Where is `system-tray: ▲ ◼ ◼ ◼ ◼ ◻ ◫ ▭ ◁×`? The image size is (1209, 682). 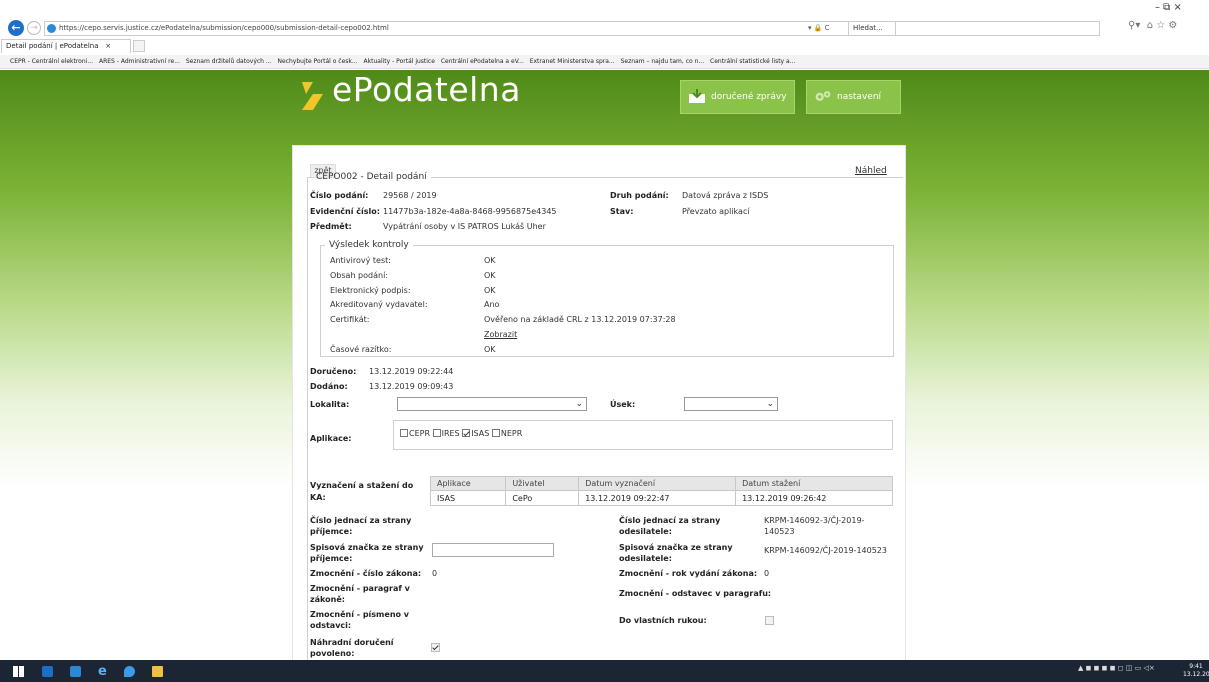 system-tray: ▲ ◼ ◼ ◼ ◼ ◻ ◫ ▭ ◁× is located at coordinates (1133, 671).